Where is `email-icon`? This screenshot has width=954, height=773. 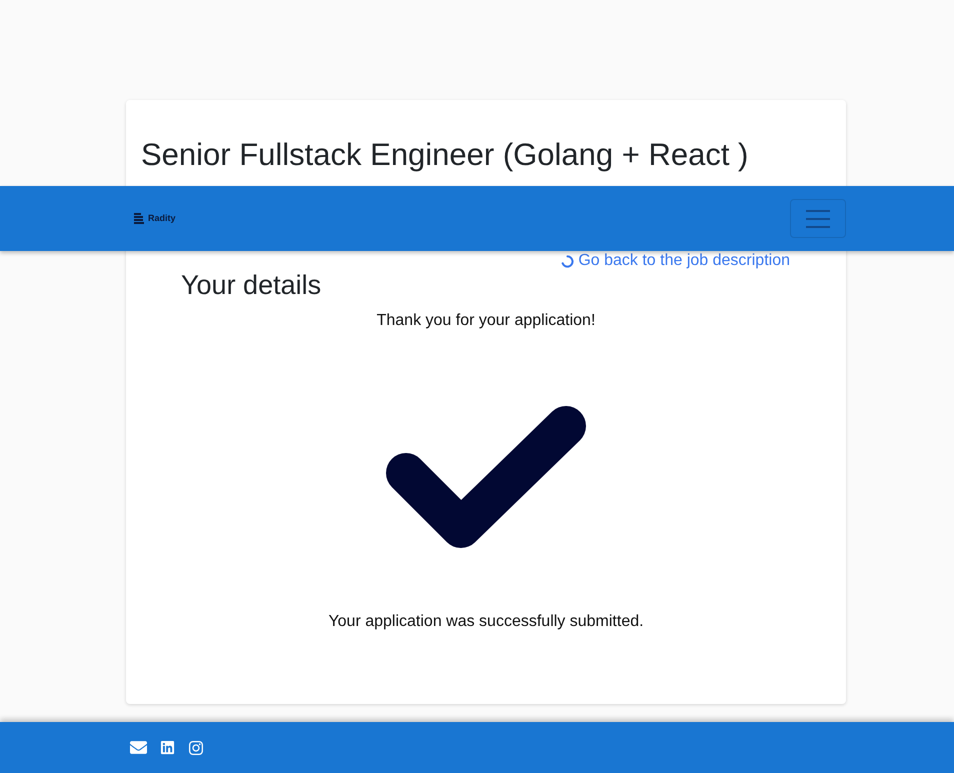 email-icon is located at coordinates (138, 747).